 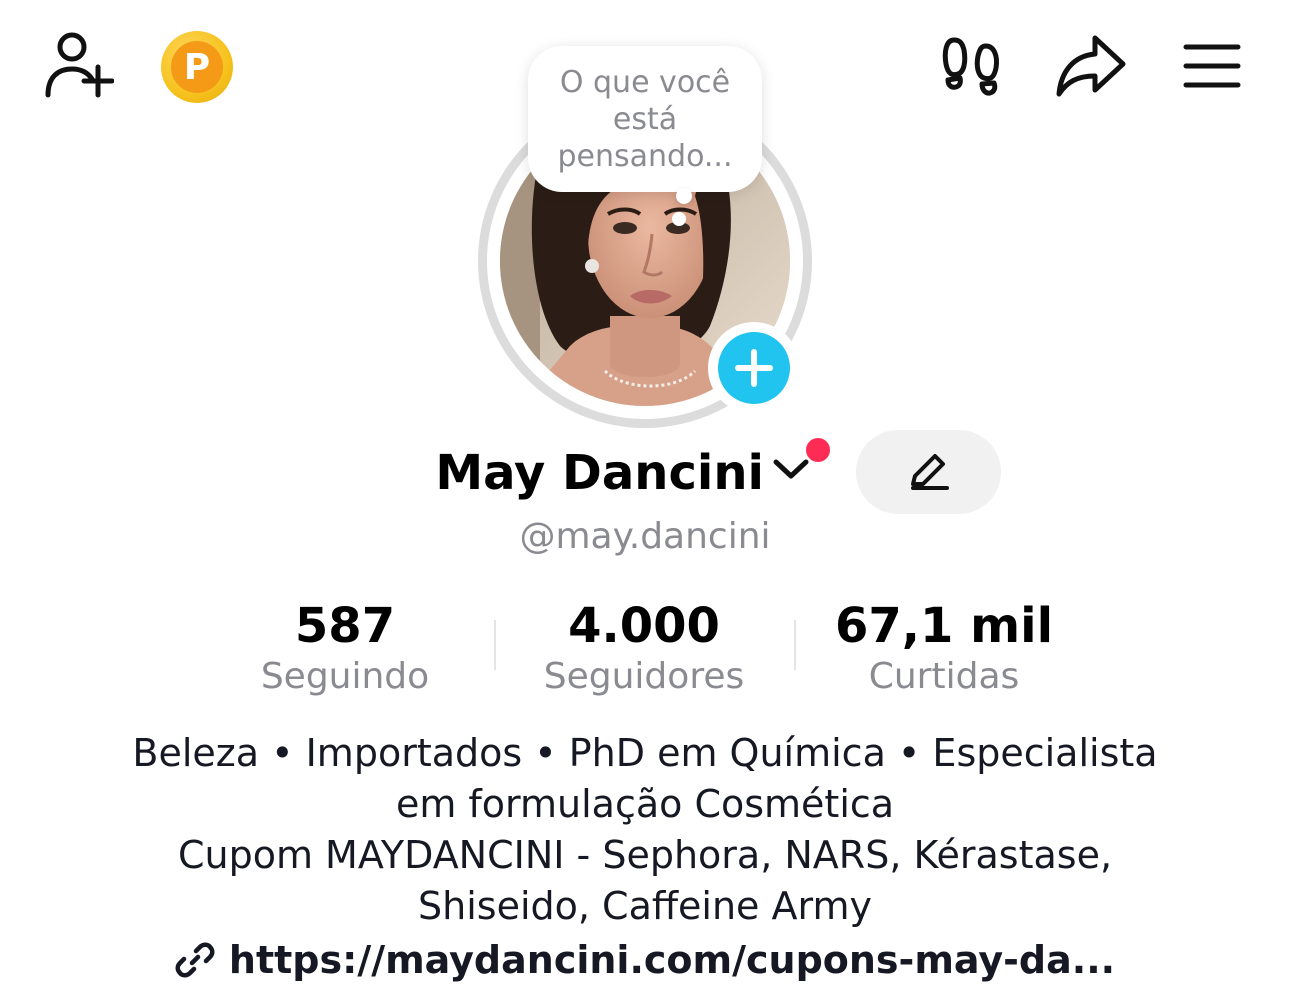 I want to click on menu-button, so click(x=1212, y=66).